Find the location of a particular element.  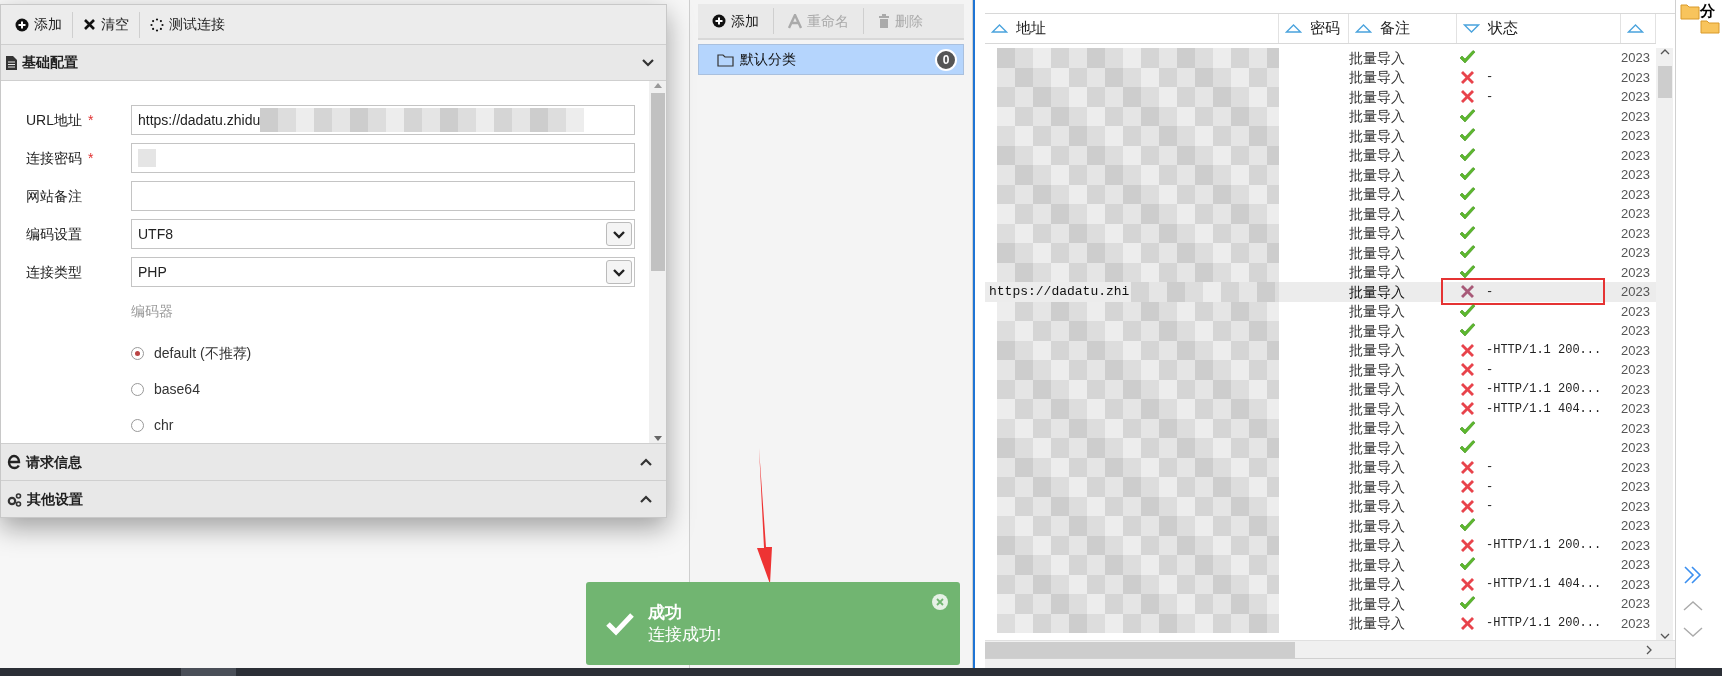

section-header: 基础配置 is located at coordinates (333, 63).